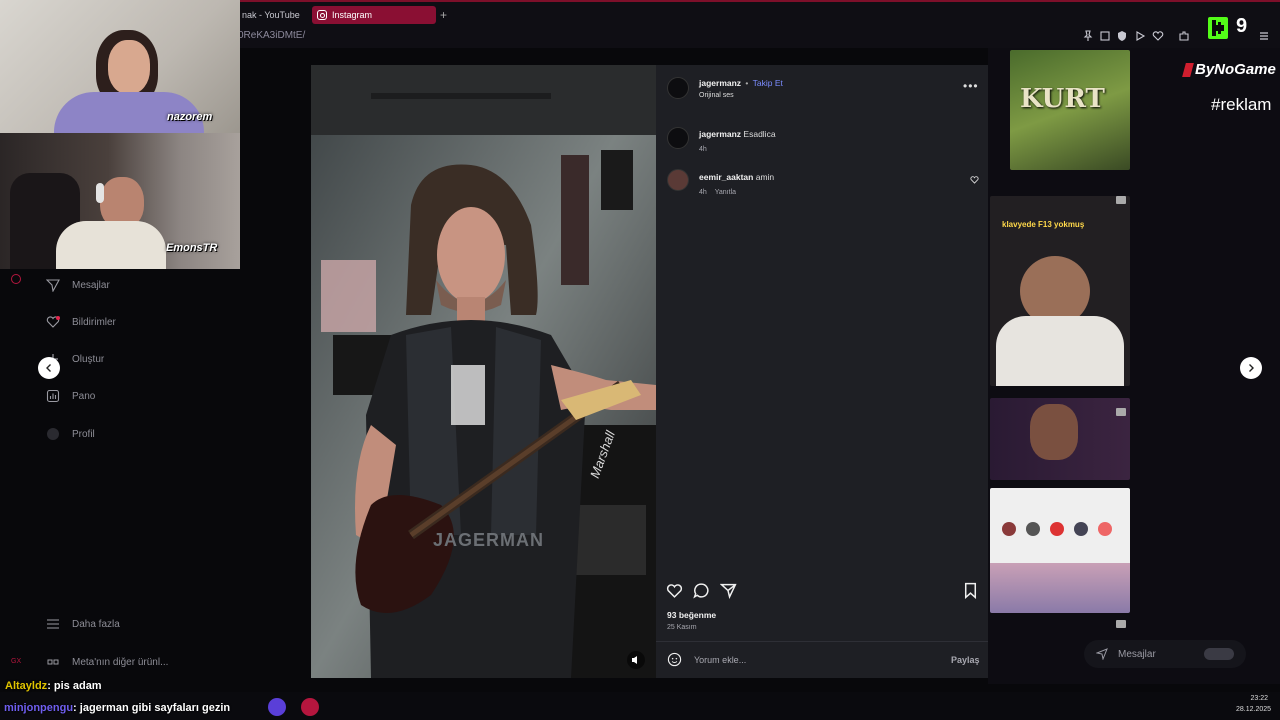 Image resolution: width=1280 pixels, height=720 pixels. What do you see at coordinates (1165, 654) in the screenshot?
I see `messages-pill: Mesajlar` at bounding box center [1165, 654].